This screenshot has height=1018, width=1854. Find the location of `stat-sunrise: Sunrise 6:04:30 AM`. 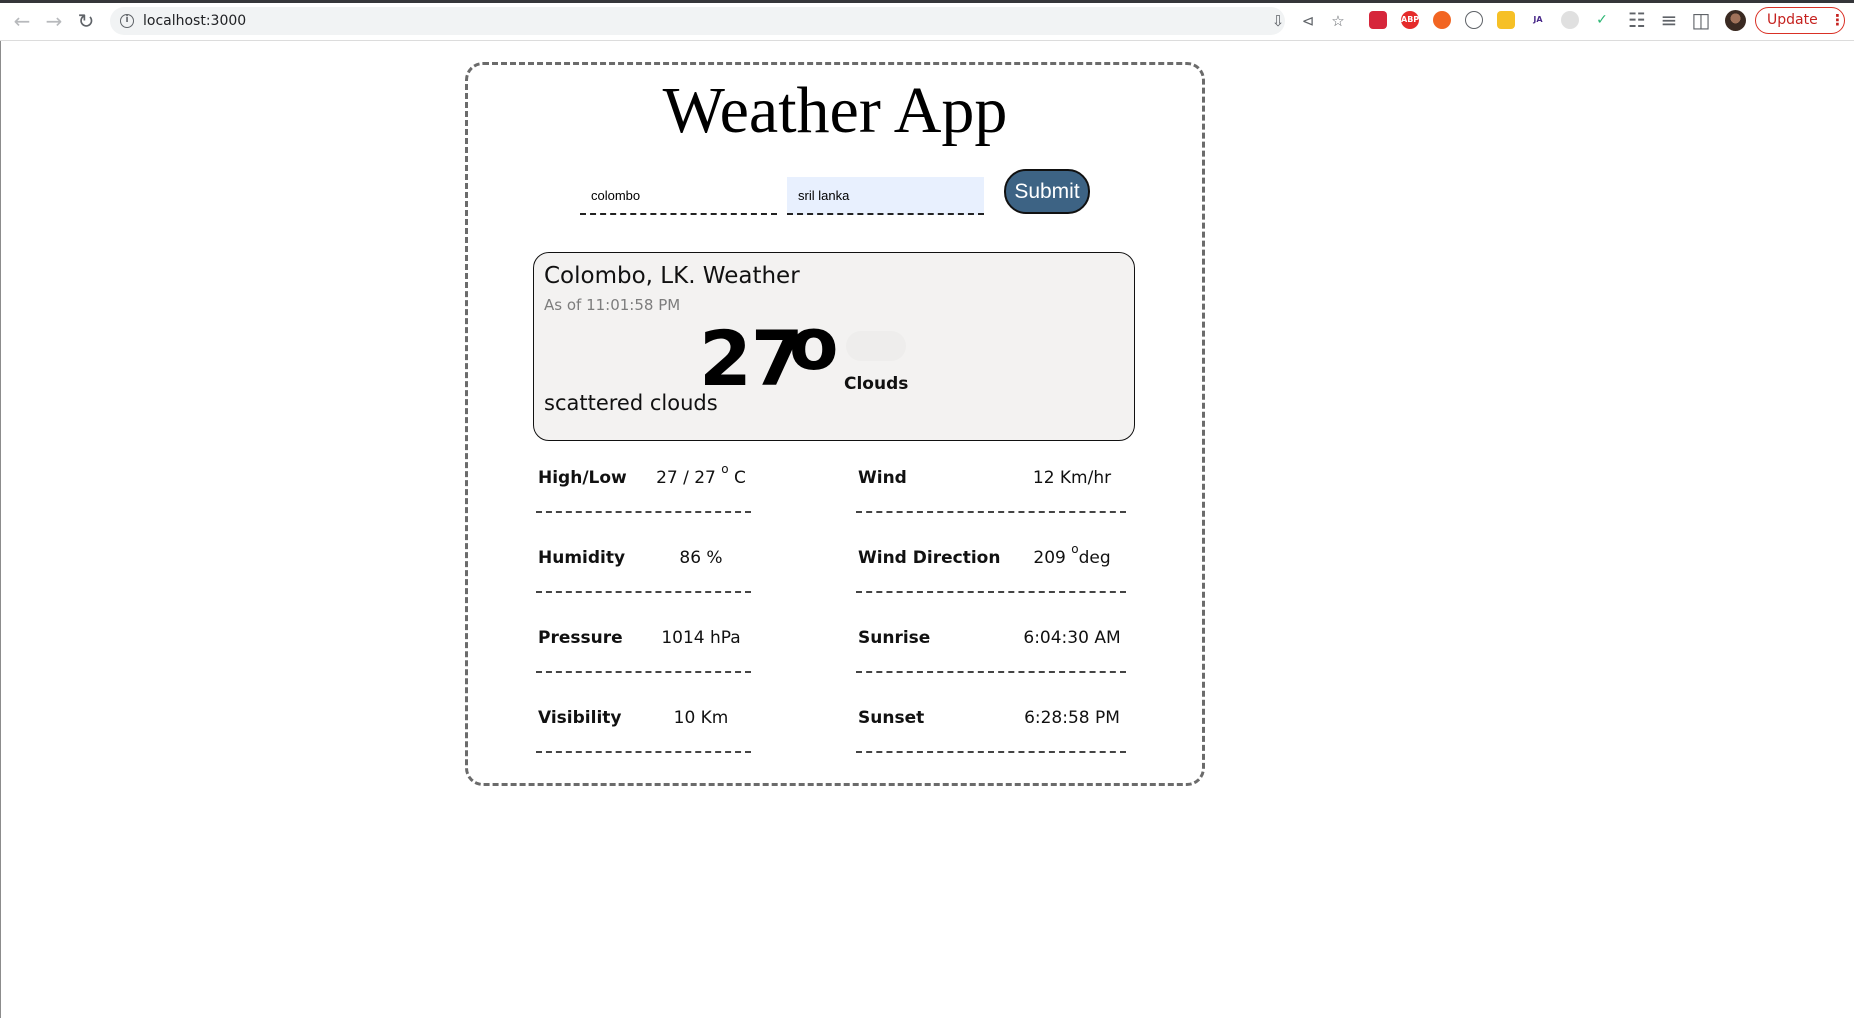

stat-sunrise: Sunrise 6:04:30 AM is located at coordinates (991, 643).